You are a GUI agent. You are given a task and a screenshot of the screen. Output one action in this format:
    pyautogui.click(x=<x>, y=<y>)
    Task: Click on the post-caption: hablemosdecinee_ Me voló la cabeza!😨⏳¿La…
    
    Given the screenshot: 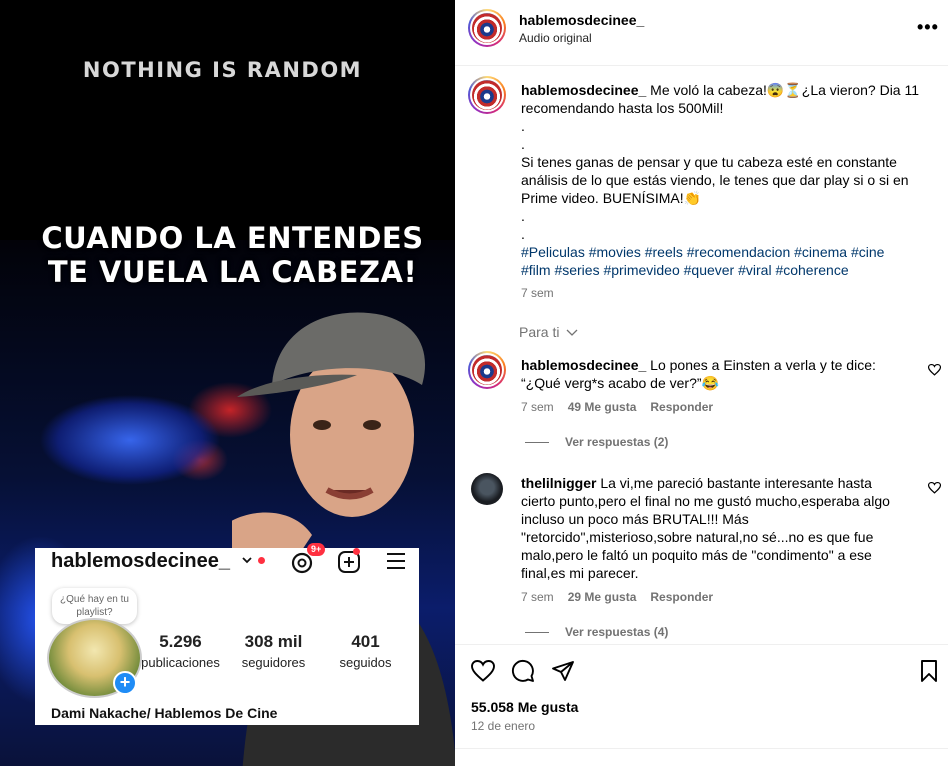 What is the action you would take?
    pyautogui.click(x=731, y=180)
    